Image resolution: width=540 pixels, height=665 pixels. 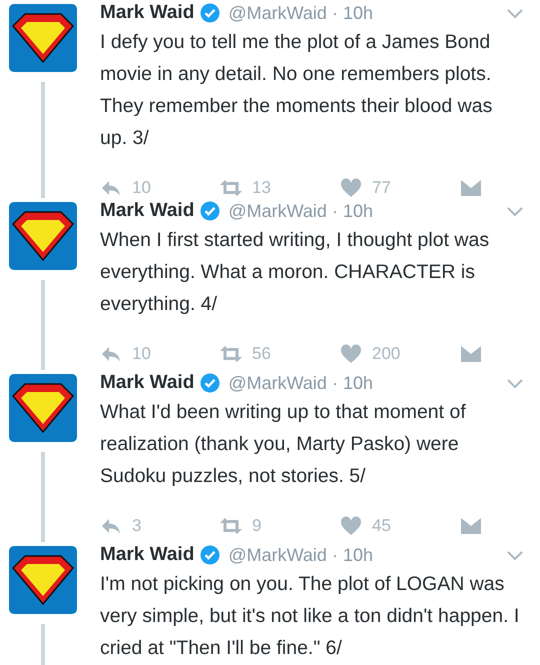 I want to click on like-button: 77, so click(x=400, y=188).